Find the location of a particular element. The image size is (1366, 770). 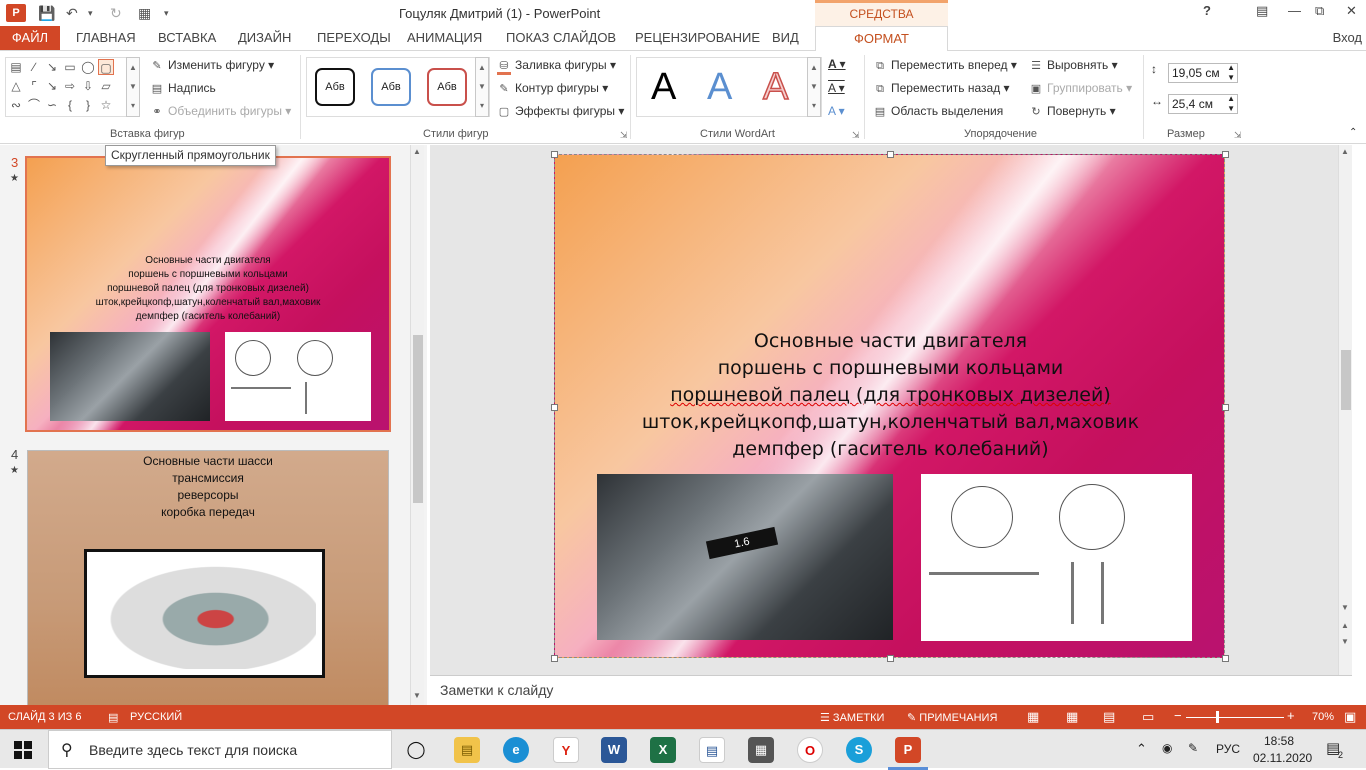

zoom-out-icon: − is located at coordinates (1178, 715).